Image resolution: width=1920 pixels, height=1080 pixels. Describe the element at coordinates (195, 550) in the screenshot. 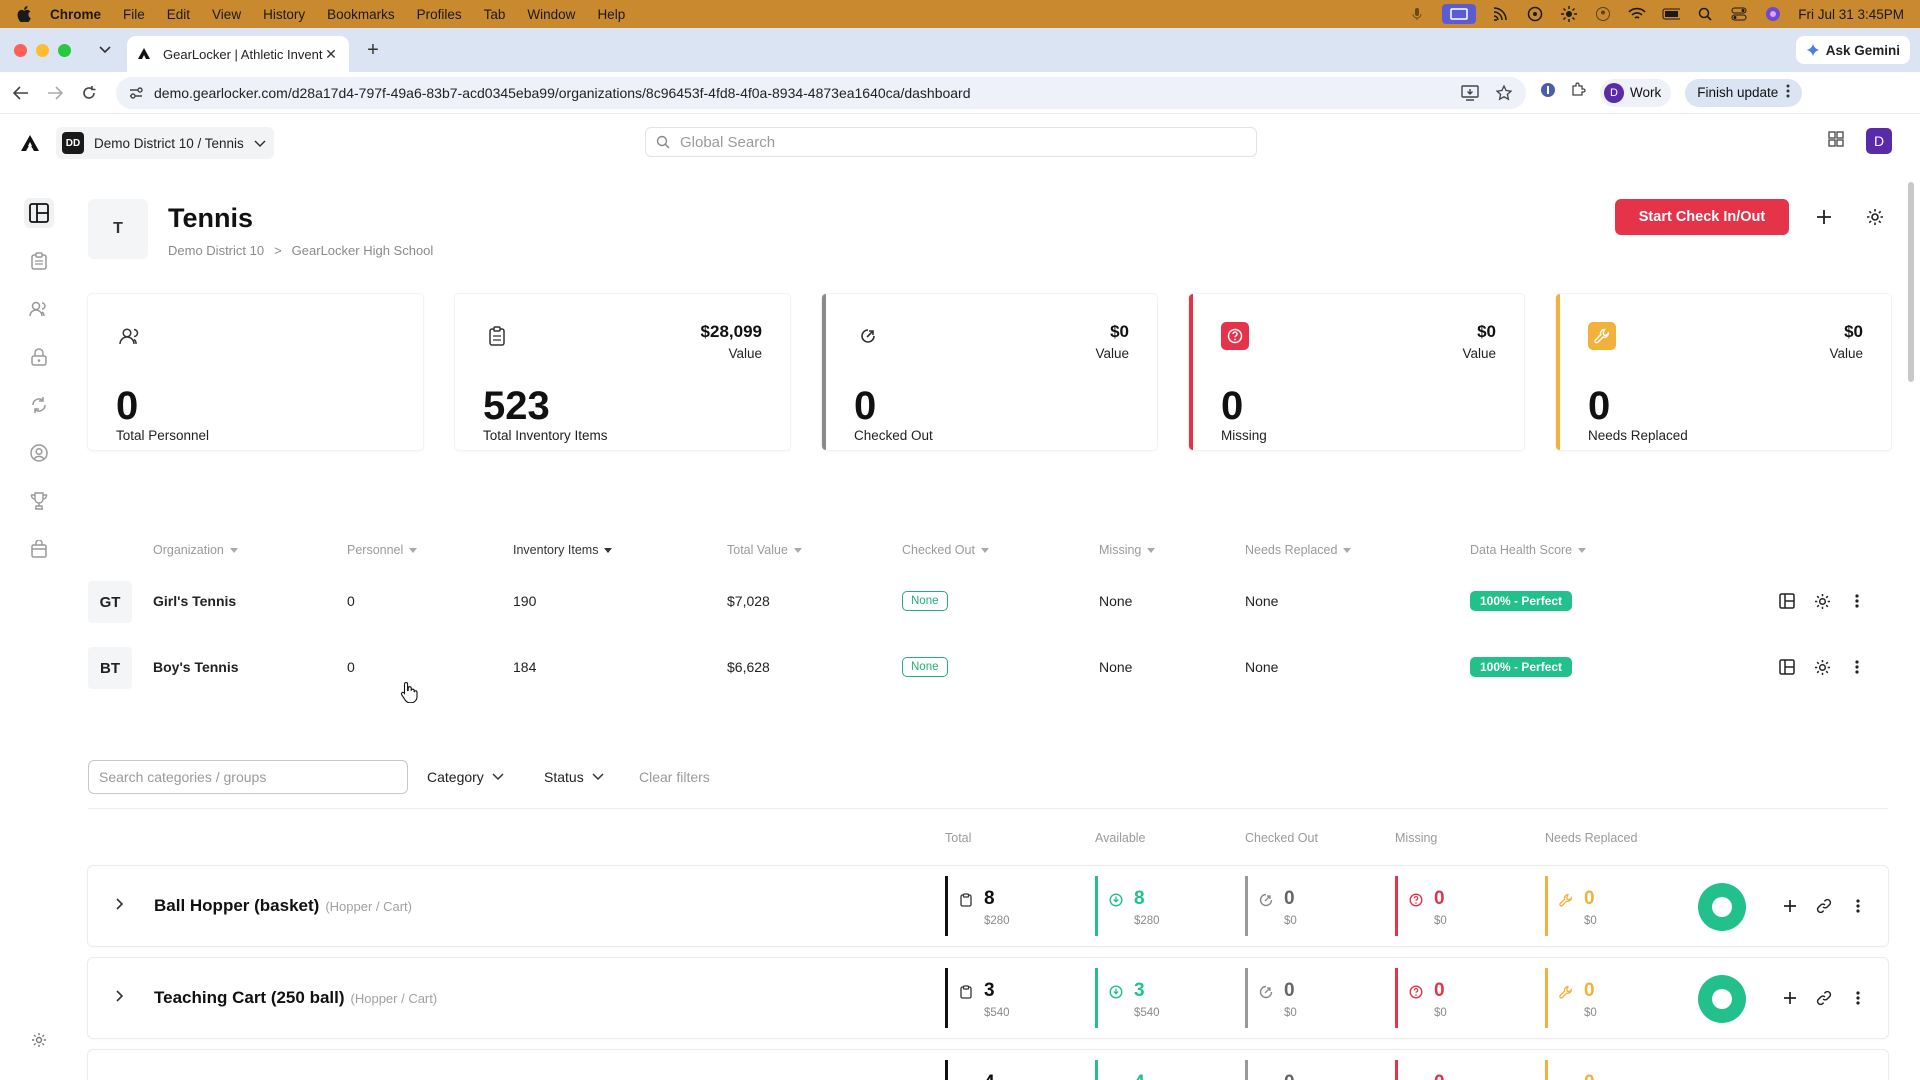

I see `column-header-organization: Organization` at that location.